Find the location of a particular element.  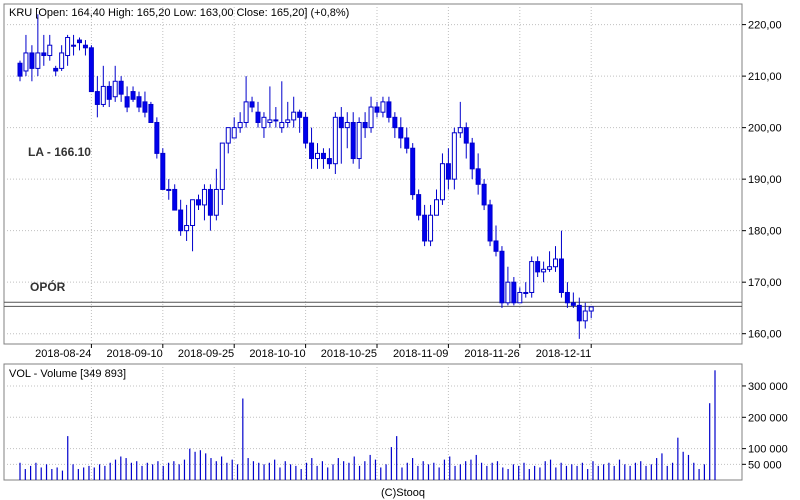

volume-y-tick-label: 50 000 is located at coordinates (765, 465).